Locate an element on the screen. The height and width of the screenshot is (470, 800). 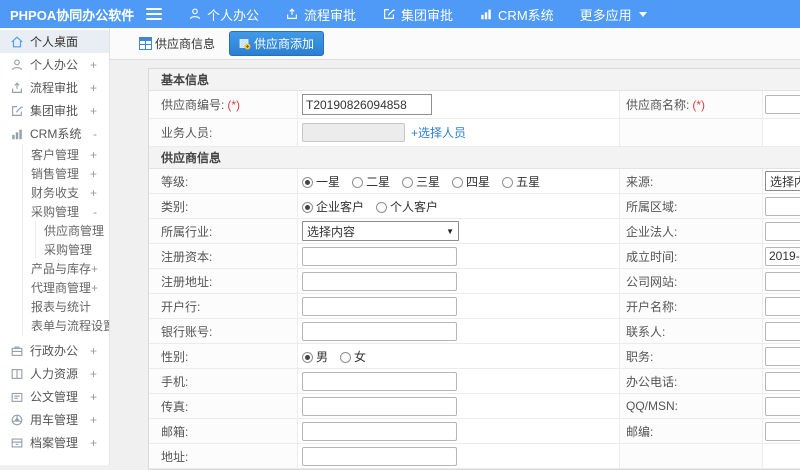
section-header-basic-info: 基本信息 is located at coordinates (474, 80).